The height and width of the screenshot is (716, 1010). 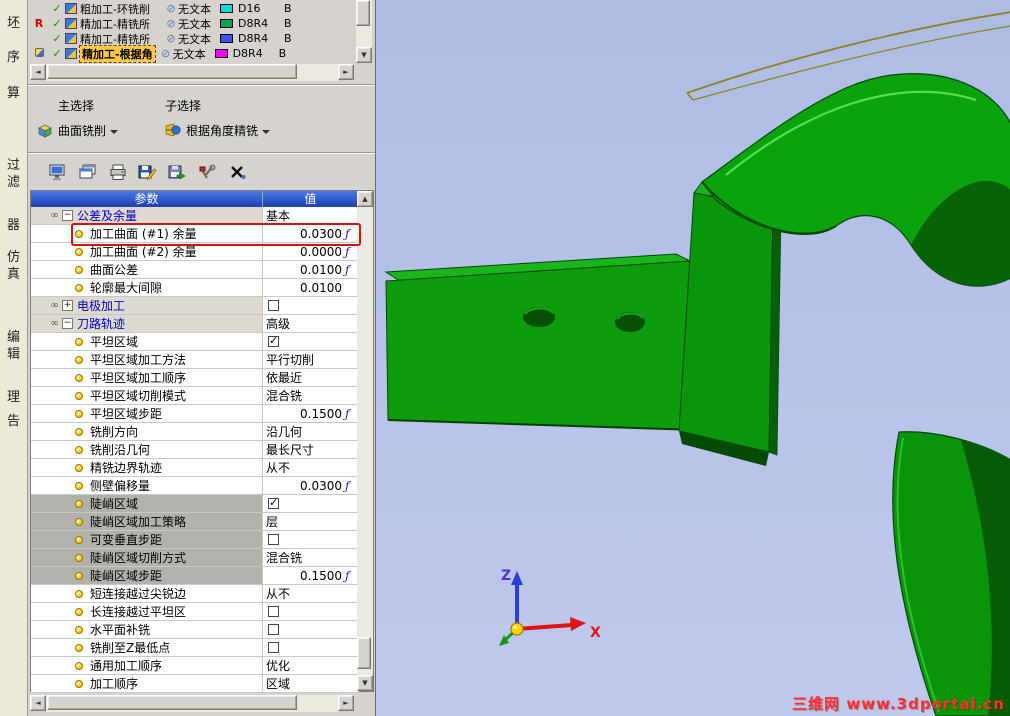 What do you see at coordinates (304, 252) in the screenshot?
I see `param-value-number: 0.0000` at bounding box center [304, 252].